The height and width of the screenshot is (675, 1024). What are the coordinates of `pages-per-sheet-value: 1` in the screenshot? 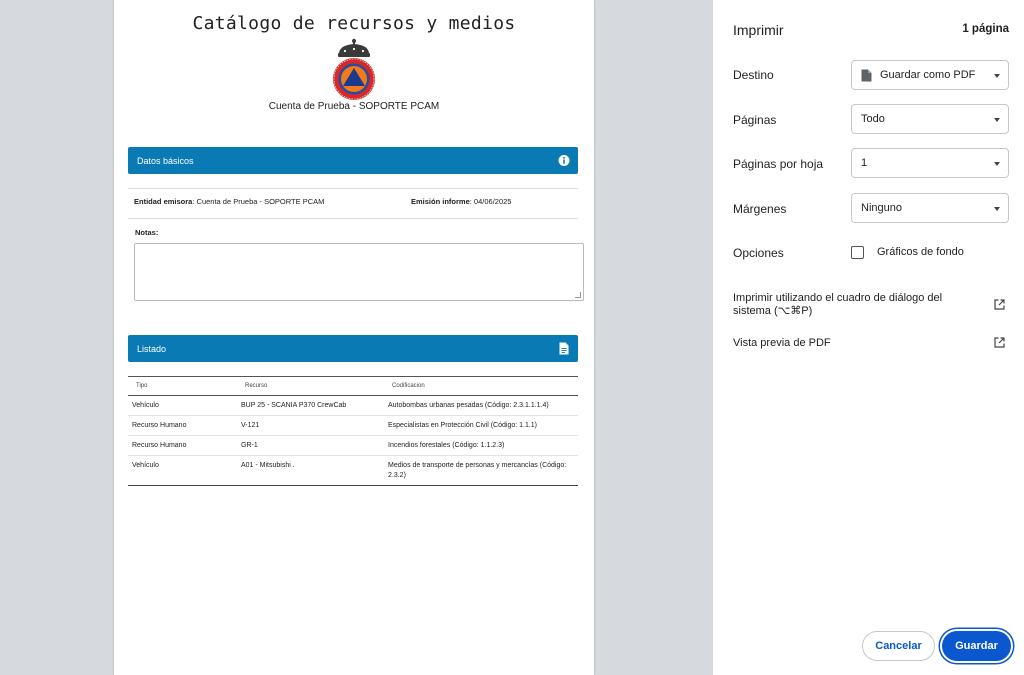 It's located at (864, 163).